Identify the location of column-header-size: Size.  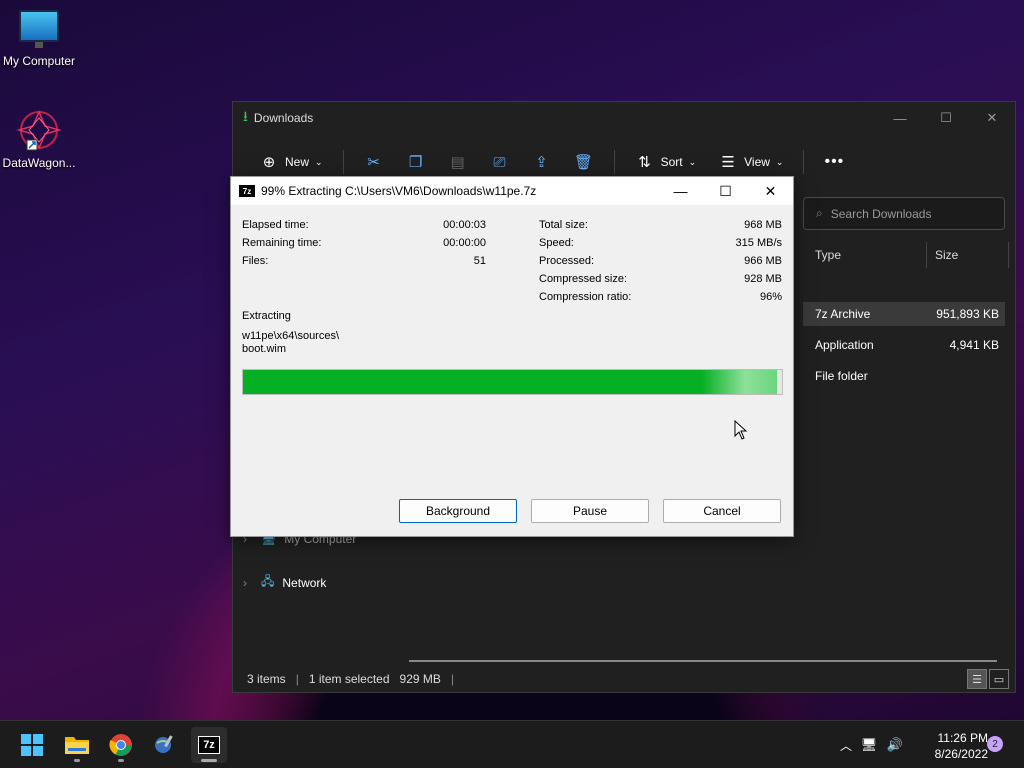
(969, 255).